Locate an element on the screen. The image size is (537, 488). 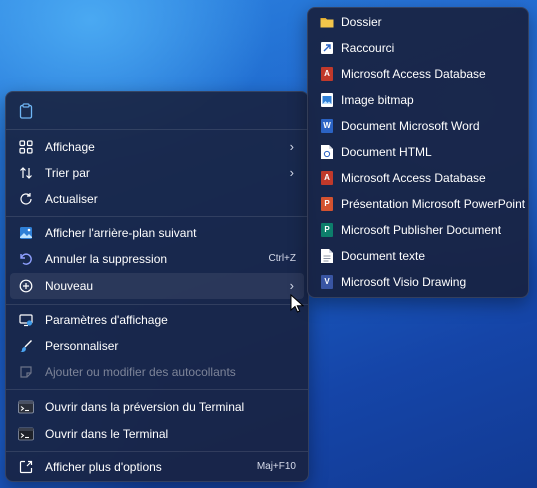
submenu-item-bitmap: Image bitmap is located at coordinates (418, 100).